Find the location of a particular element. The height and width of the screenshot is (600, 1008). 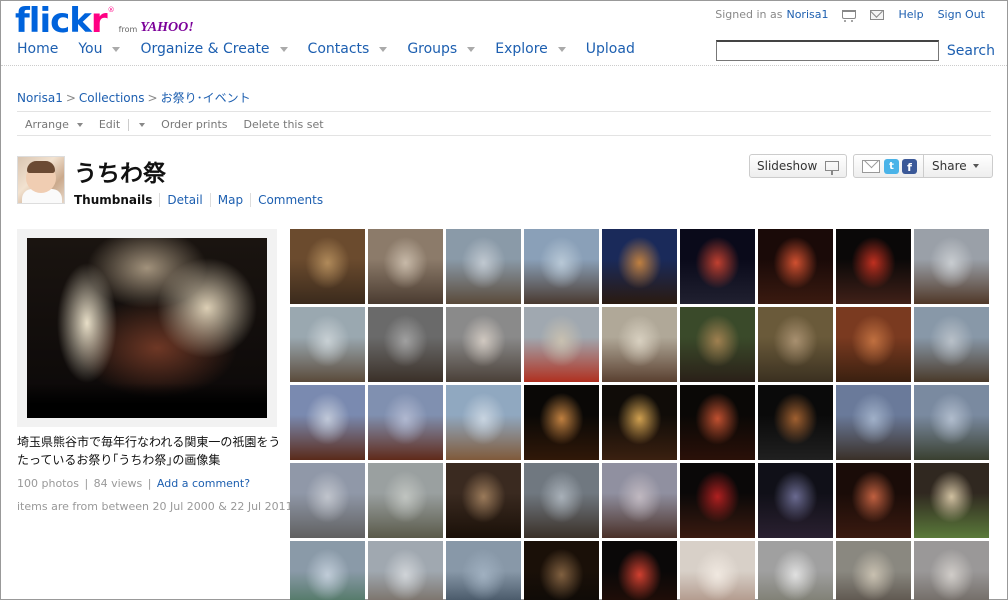

search-button: Search is located at coordinates (971, 51).